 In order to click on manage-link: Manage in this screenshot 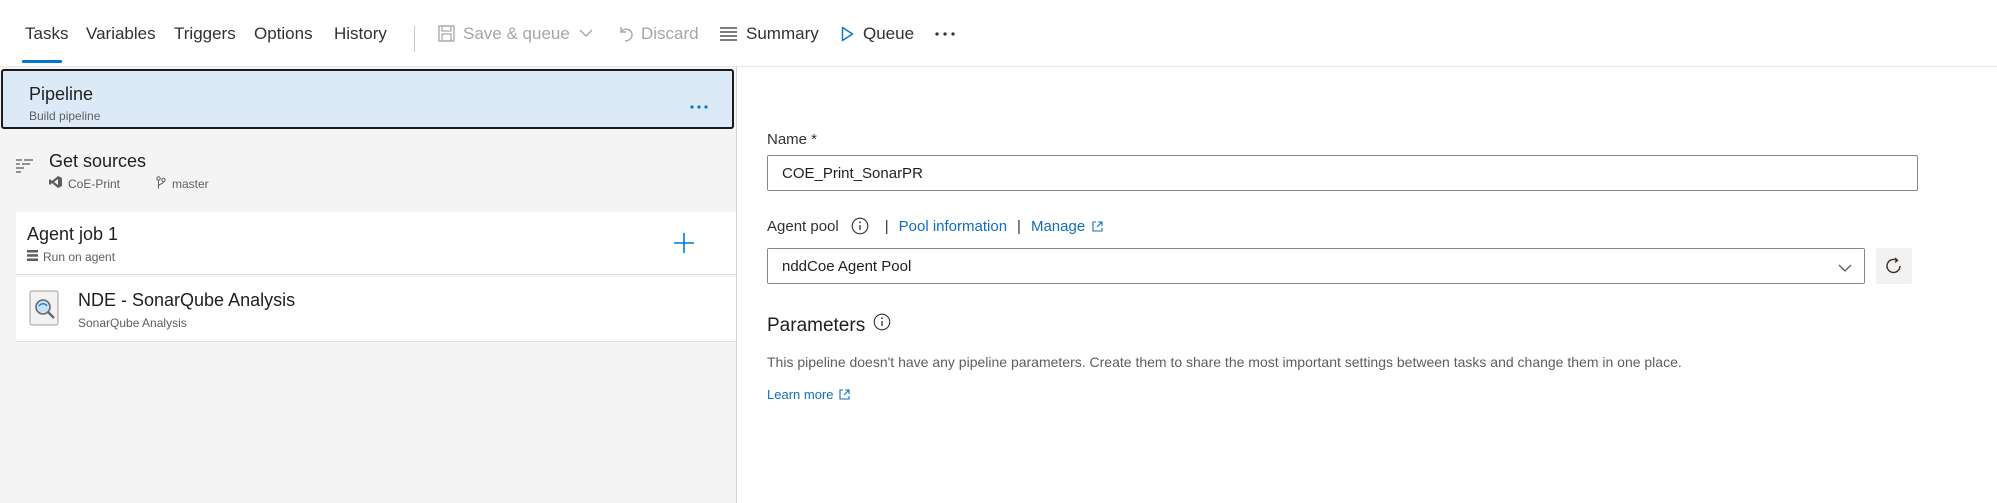, I will do `click(1058, 226)`.